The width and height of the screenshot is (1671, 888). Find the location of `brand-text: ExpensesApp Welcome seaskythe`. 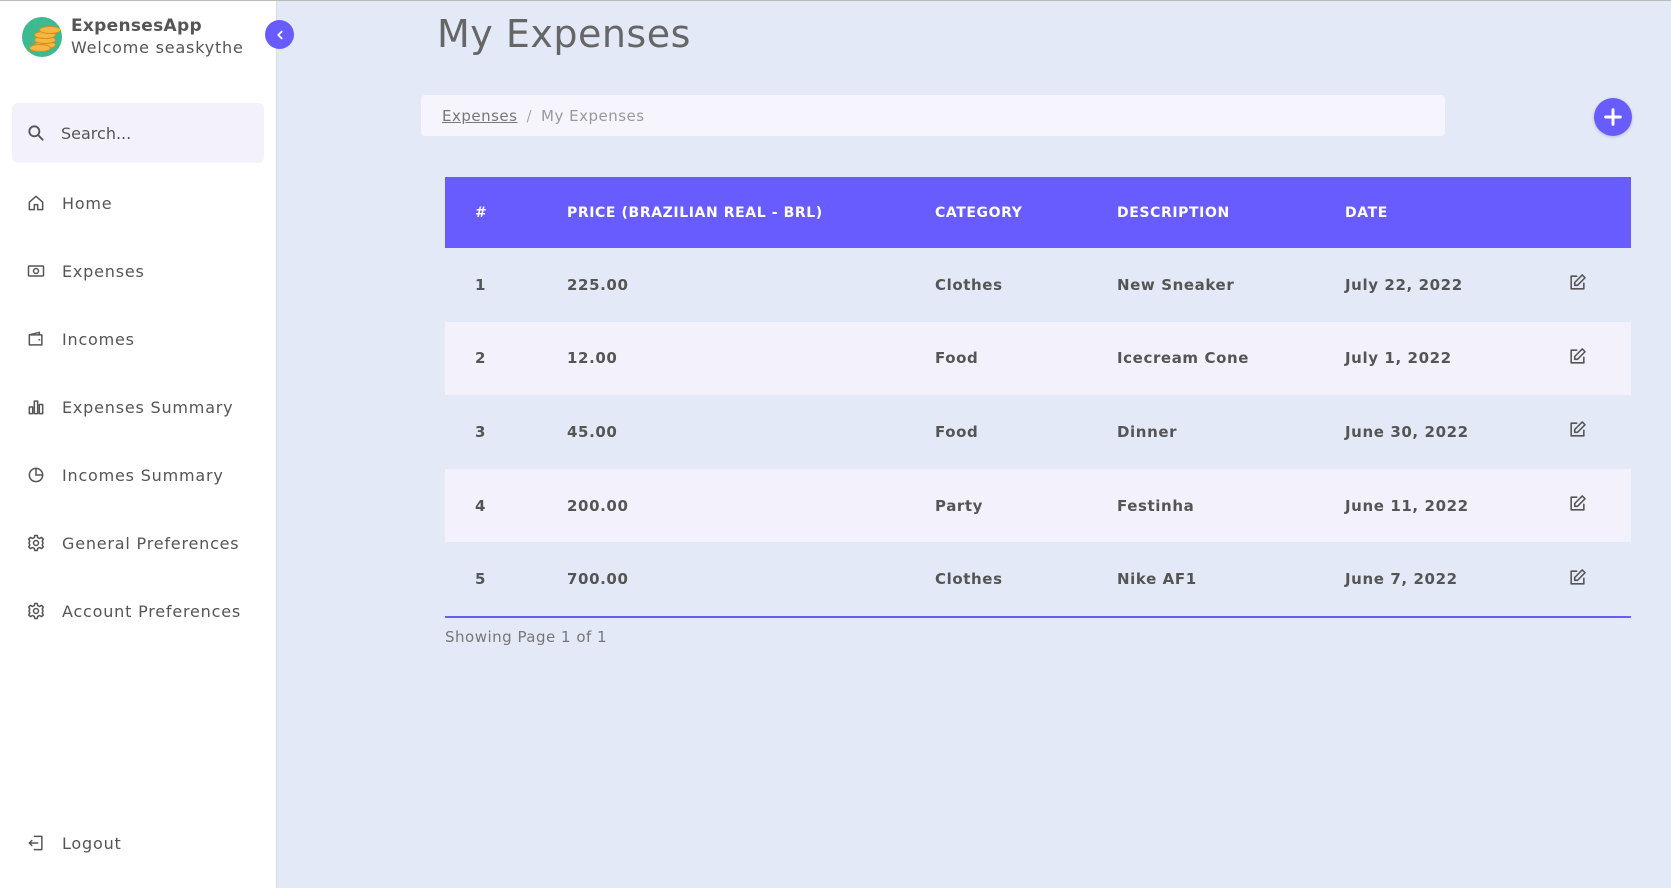

brand-text: ExpensesApp Welcome seaskythe is located at coordinates (157, 37).